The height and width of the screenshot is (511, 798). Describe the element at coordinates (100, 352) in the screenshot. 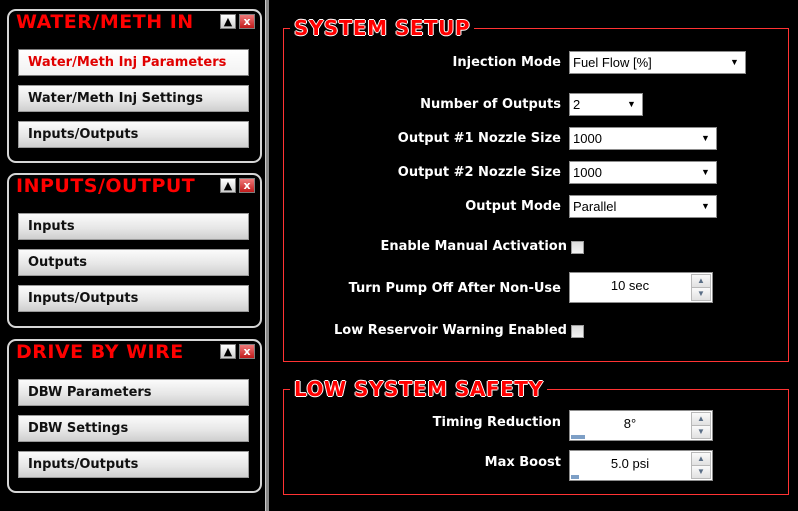

I see `panel-title: DRIVE BY WIRE` at that location.